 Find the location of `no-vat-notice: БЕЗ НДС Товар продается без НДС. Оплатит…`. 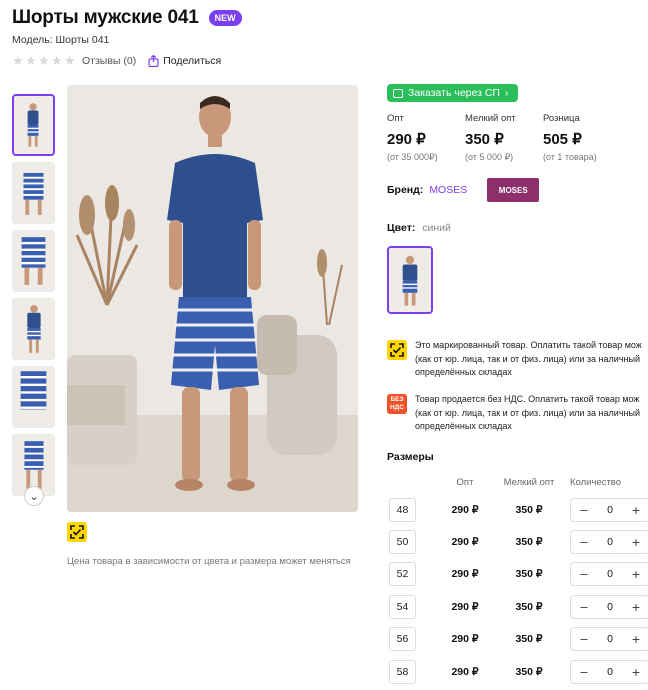

no-vat-notice: БЕЗ НДС Товар продается без НДС. Оплатит… is located at coordinates (517, 413).